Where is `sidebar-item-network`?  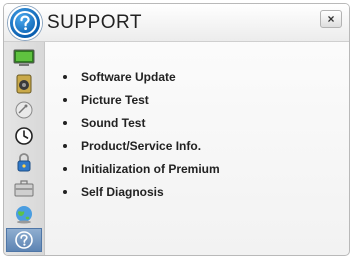
sidebar-item-network is located at coordinates (24, 214).